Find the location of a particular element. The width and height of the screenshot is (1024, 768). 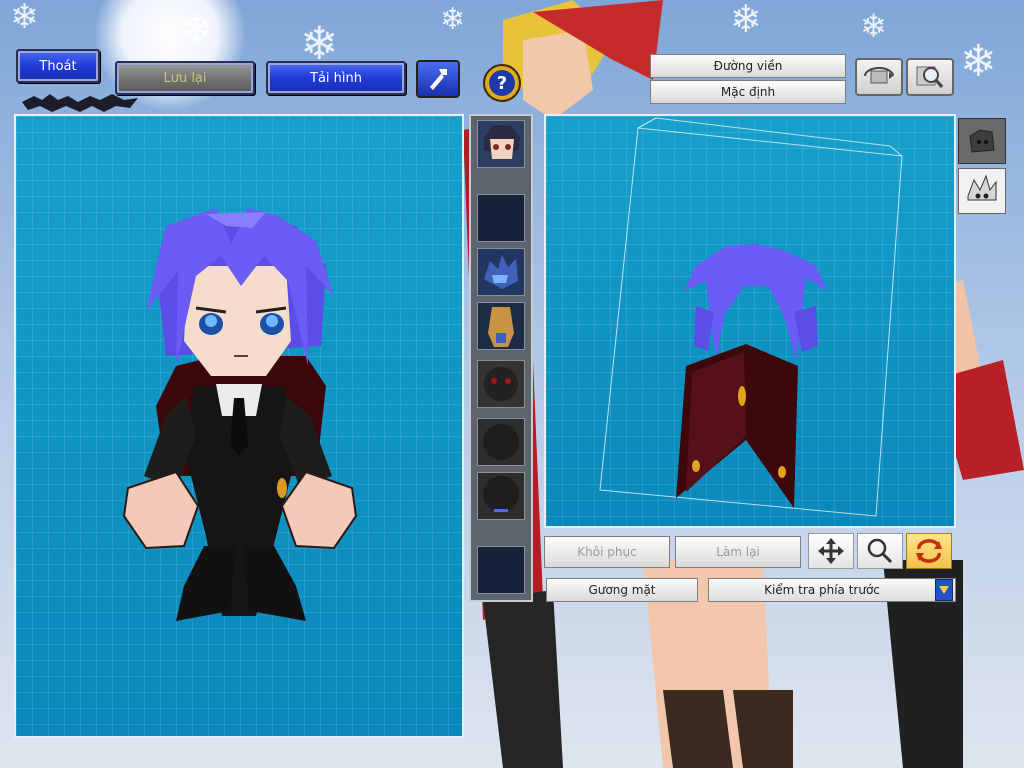

hammer-button is located at coordinates (438, 79).